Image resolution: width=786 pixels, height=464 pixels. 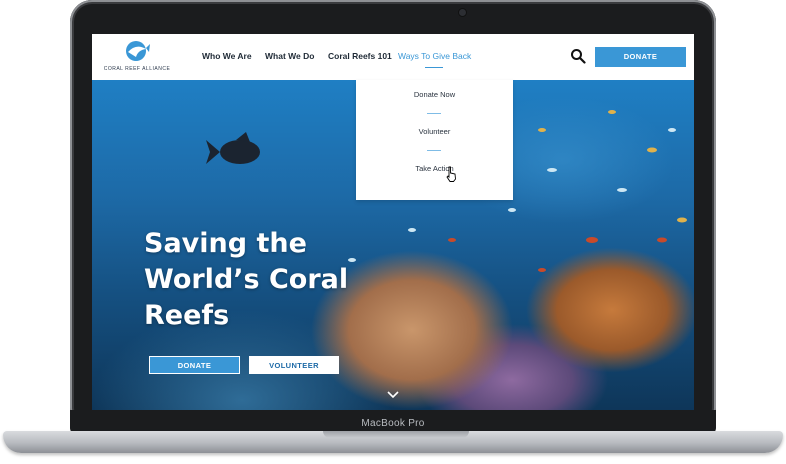 I want to click on nav-who-we-are: Who We Are, so click(x=227, y=56).